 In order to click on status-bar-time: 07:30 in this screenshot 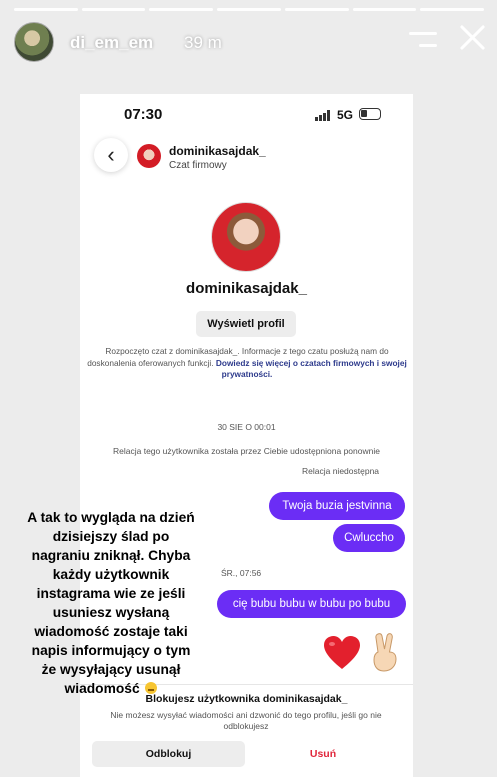, I will do `click(143, 114)`.